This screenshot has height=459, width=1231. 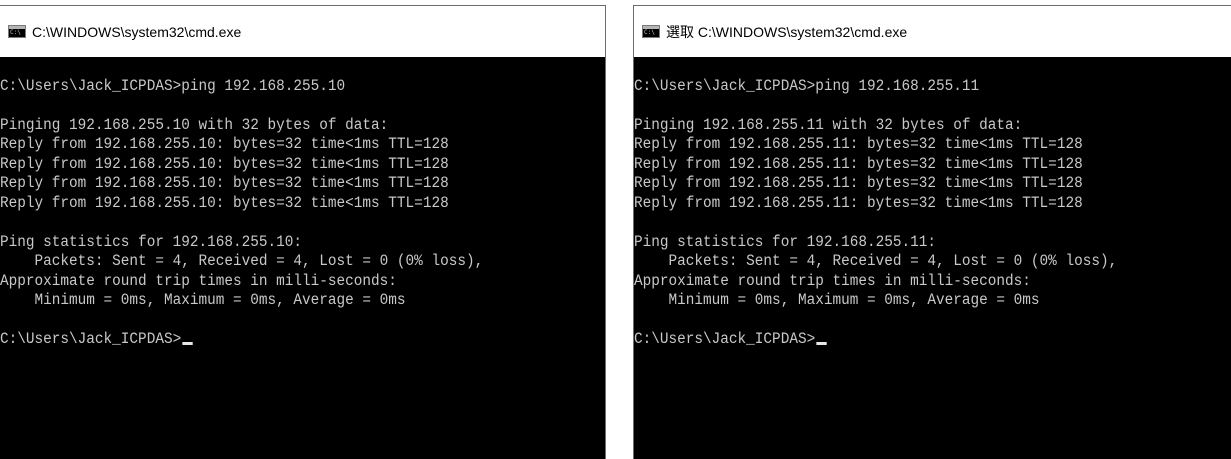 I want to click on console-line: C:\Users\Jack_ICPDAS>ping 192.168.255.11, so click(x=807, y=85).